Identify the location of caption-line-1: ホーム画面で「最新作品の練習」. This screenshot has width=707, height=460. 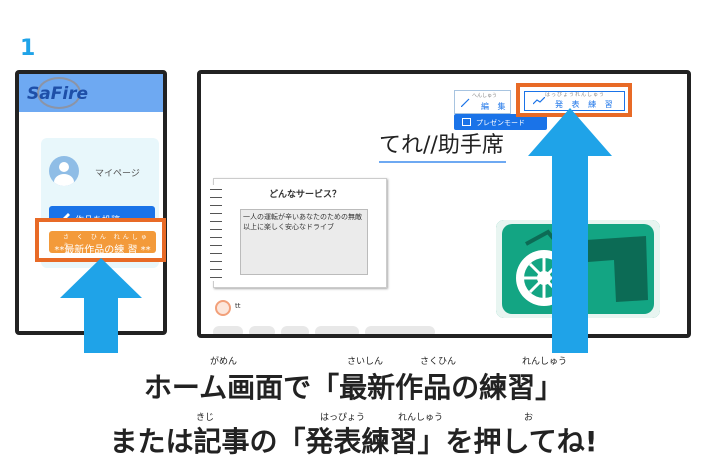
(353, 387).